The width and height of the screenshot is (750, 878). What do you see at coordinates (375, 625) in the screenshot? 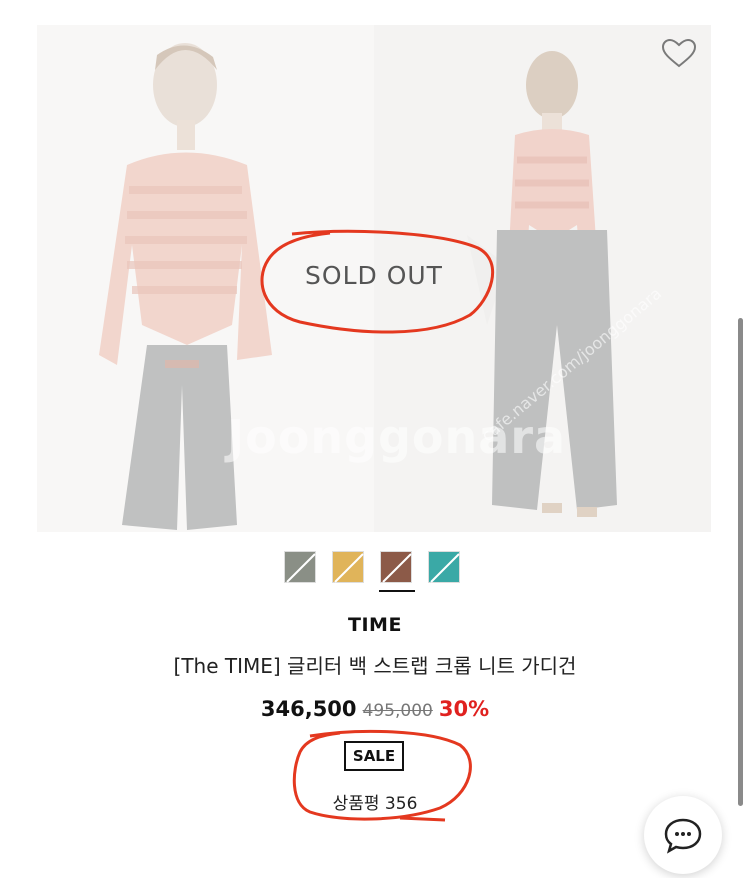
I see `brand-name: TIME` at bounding box center [375, 625].